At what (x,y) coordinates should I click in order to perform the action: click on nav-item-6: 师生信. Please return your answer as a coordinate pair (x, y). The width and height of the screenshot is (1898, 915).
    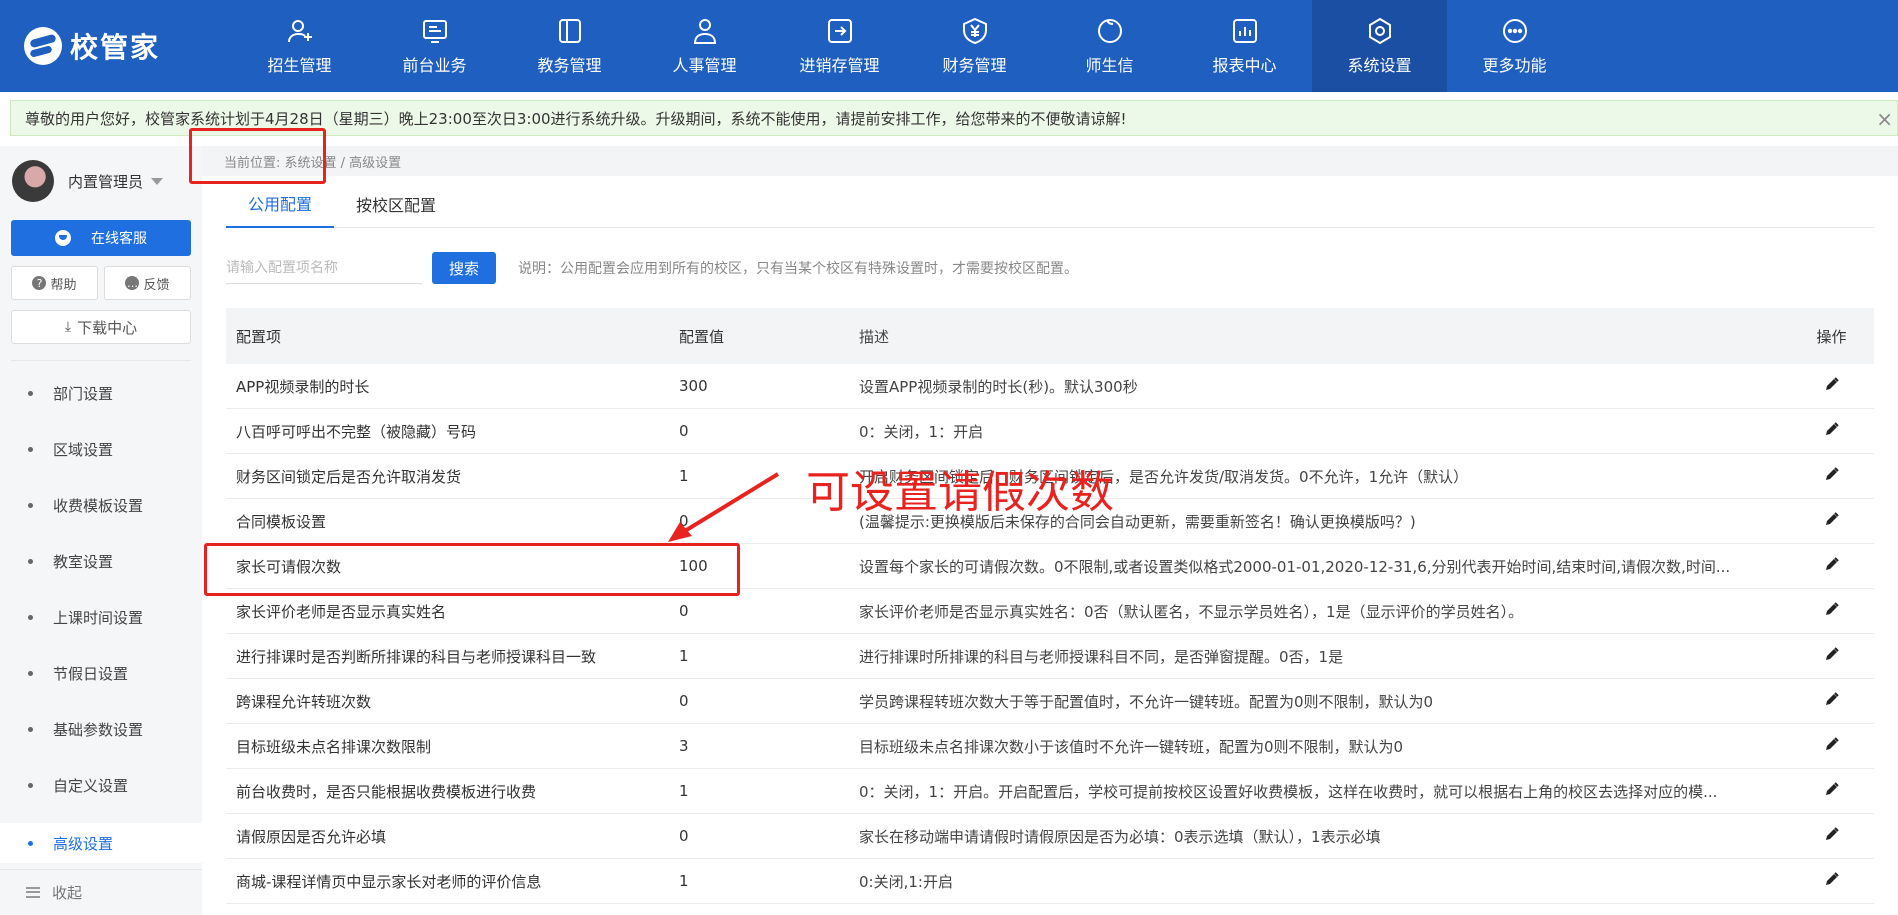
    Looking at the image, I should click on (1109, 46).